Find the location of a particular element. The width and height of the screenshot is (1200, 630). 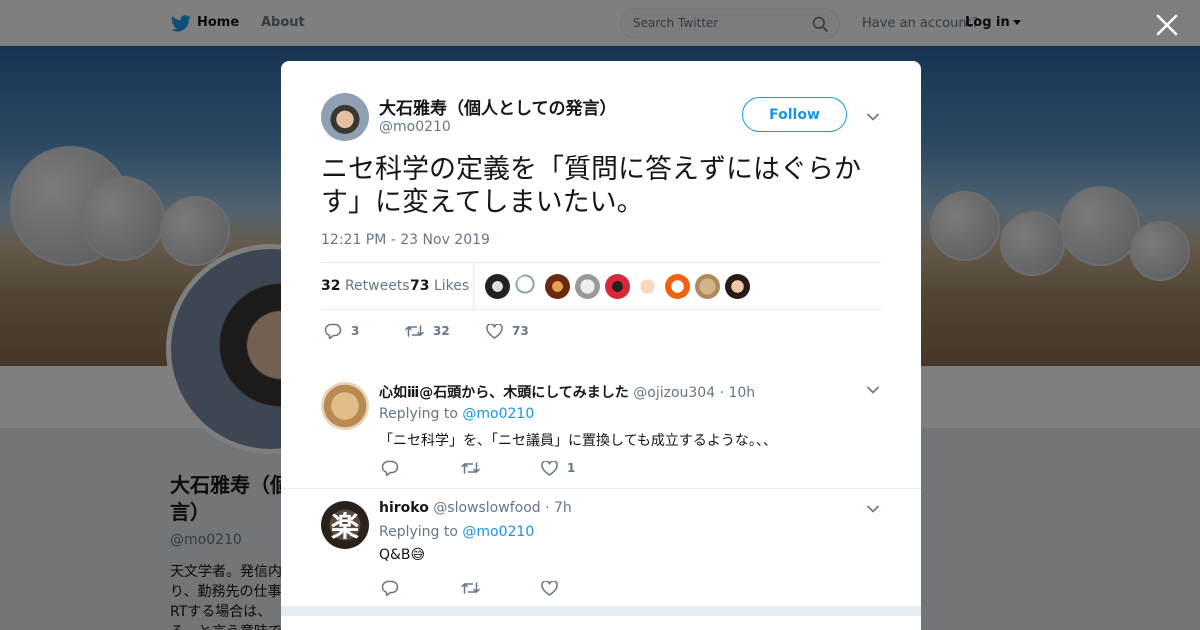

reply-time: · 10h is located at coordinates (738, 393).